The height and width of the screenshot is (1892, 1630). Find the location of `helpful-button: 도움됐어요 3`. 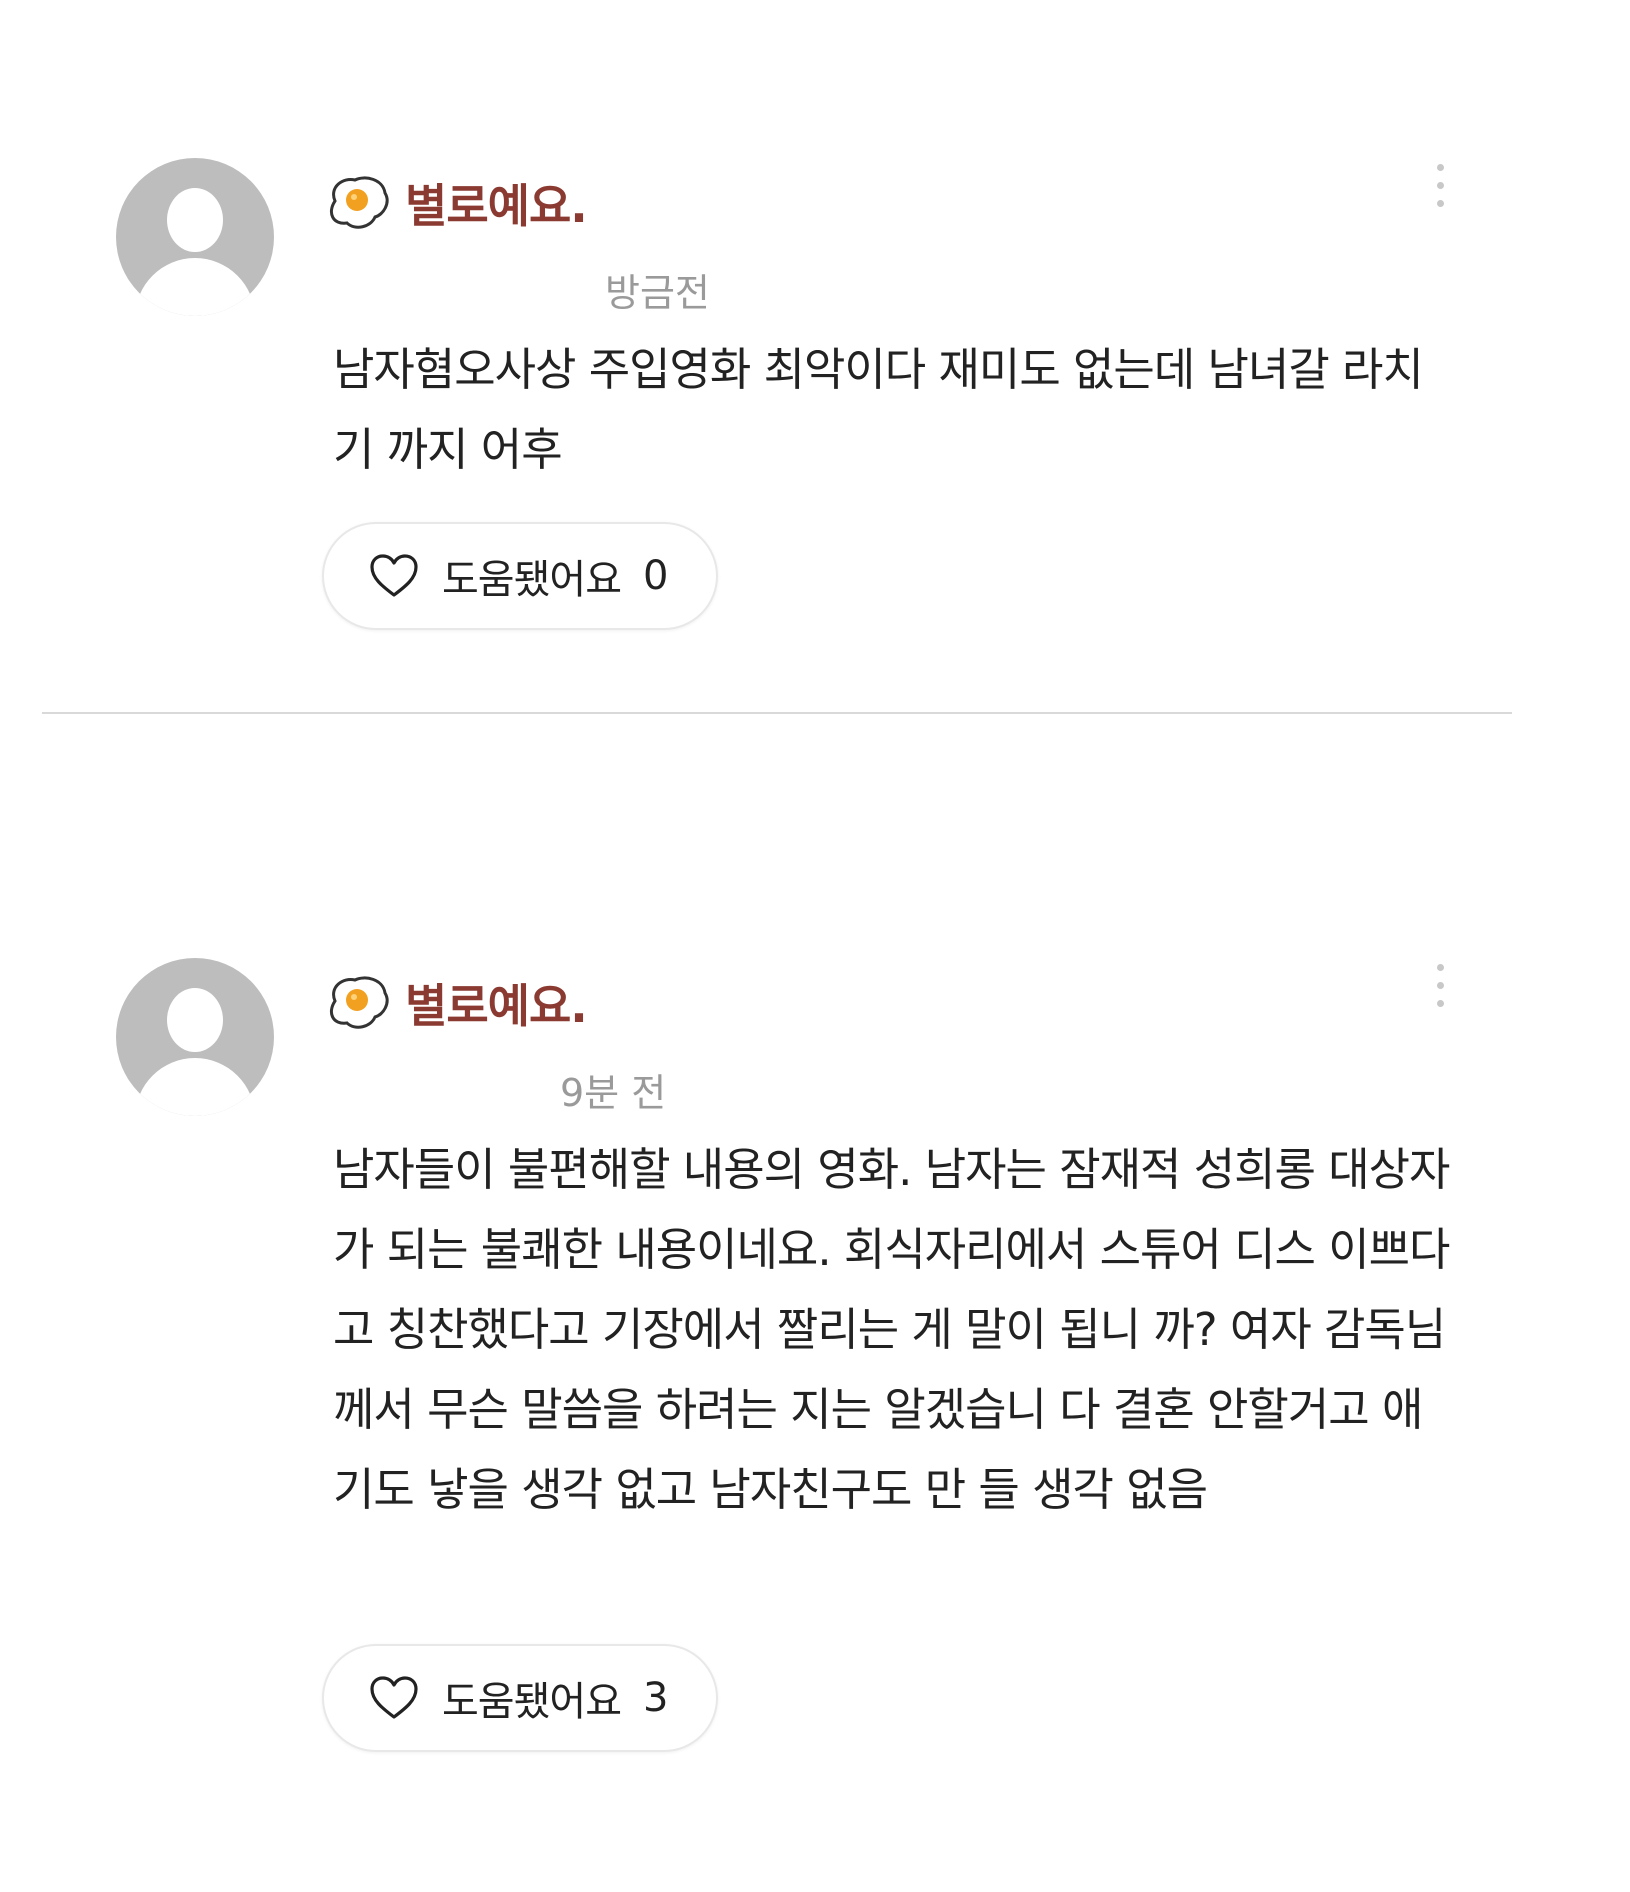

helpful-button: 도움됐어요 3 is located at coordinates (520, 1698).